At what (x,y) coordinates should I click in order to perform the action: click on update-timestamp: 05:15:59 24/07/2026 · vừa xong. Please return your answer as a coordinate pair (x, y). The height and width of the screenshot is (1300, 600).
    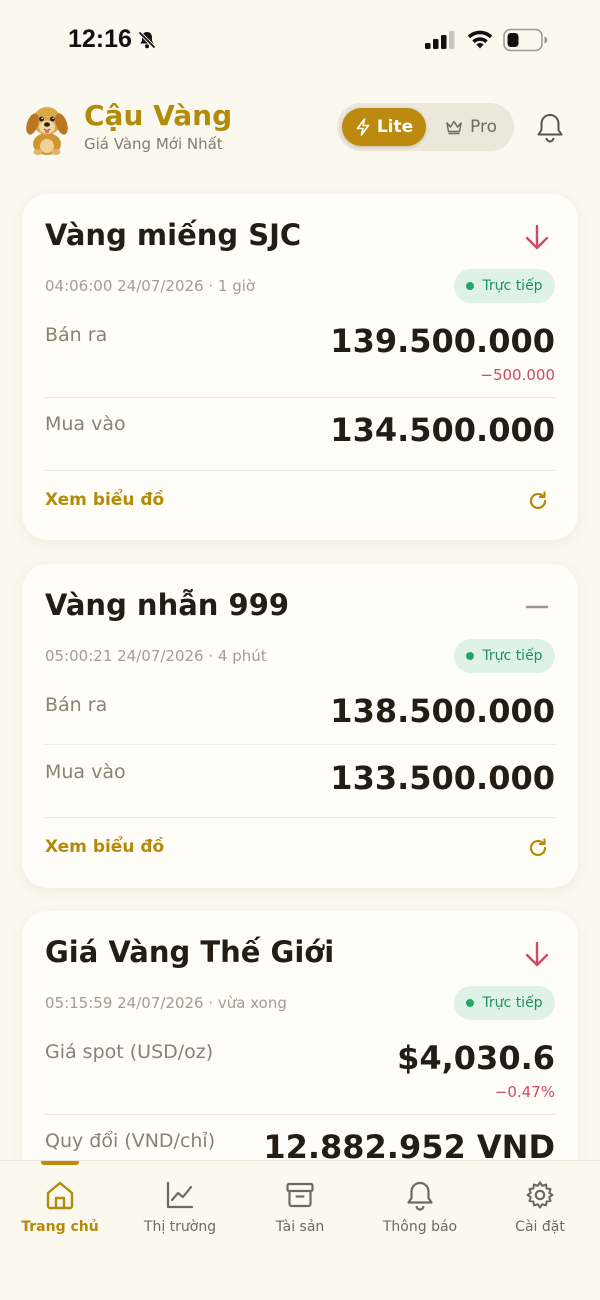
    Looking at the image, I should click on (166, 1003).